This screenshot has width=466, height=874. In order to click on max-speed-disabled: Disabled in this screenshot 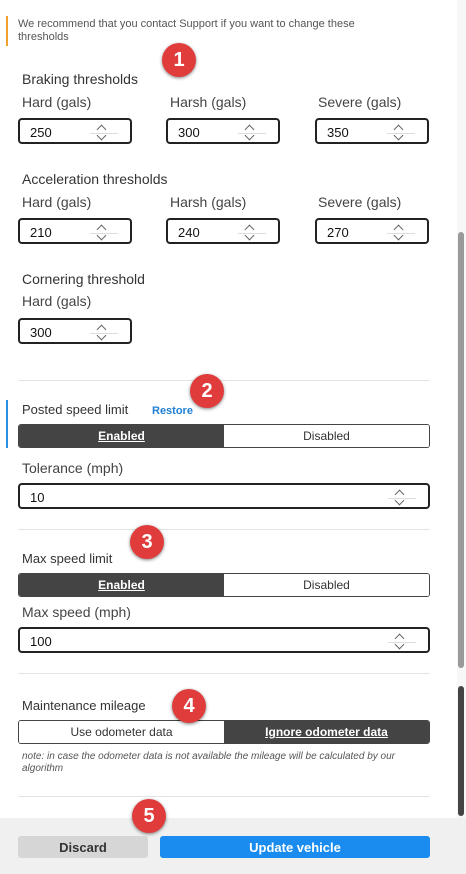, I will do `click(326, 585)`.